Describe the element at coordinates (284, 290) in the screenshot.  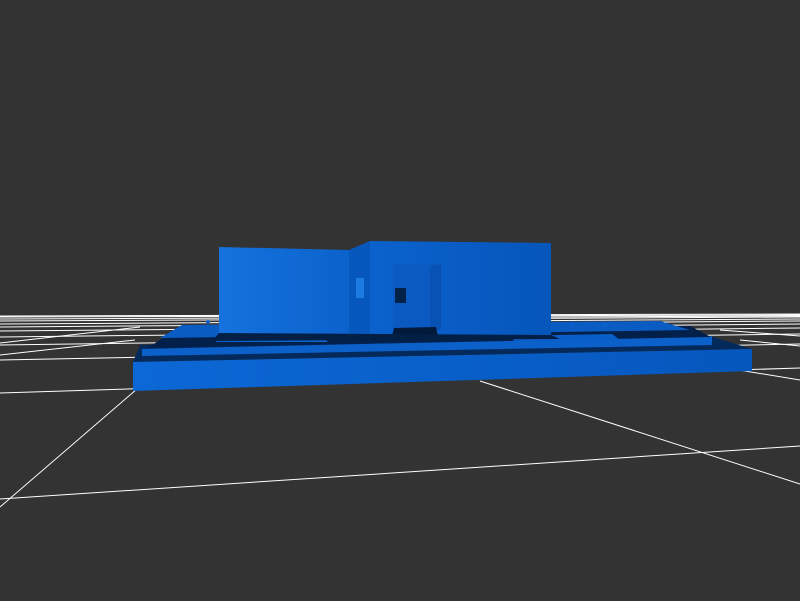
I see `left-building` at that location.